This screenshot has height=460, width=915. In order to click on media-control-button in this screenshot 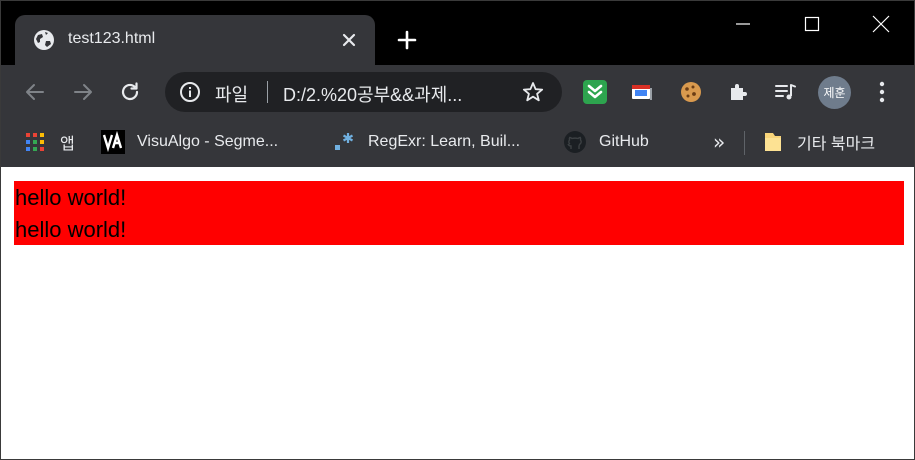, I will do `click(785, 92)`.